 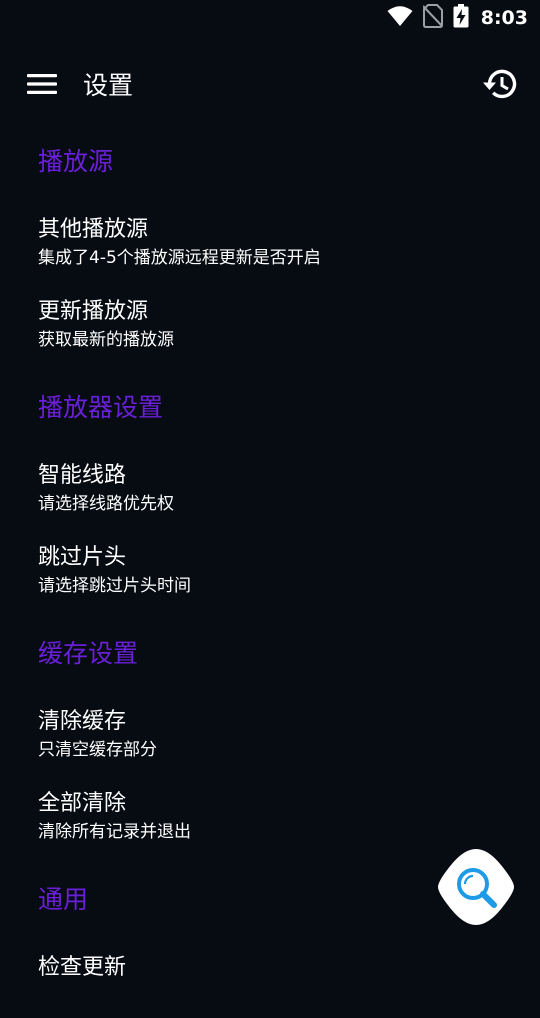 What do you see at coordinates (63, 899) in the screenshot?
I see `category-title: 通用` at bounding box center [63, 899].